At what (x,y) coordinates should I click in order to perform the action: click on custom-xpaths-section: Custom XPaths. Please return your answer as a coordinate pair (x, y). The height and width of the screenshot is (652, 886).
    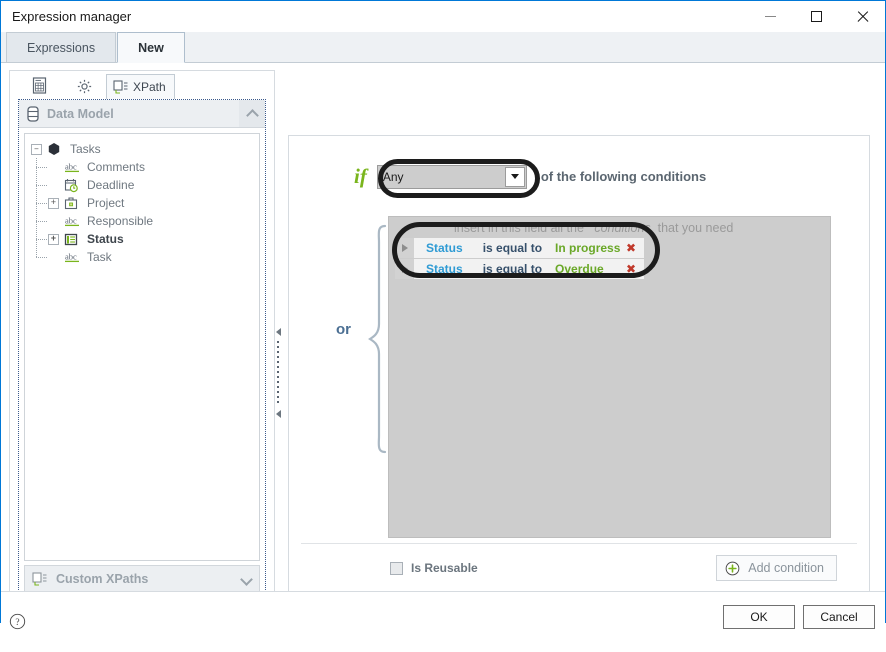
    Looking at the image, I should click on (142, 579).